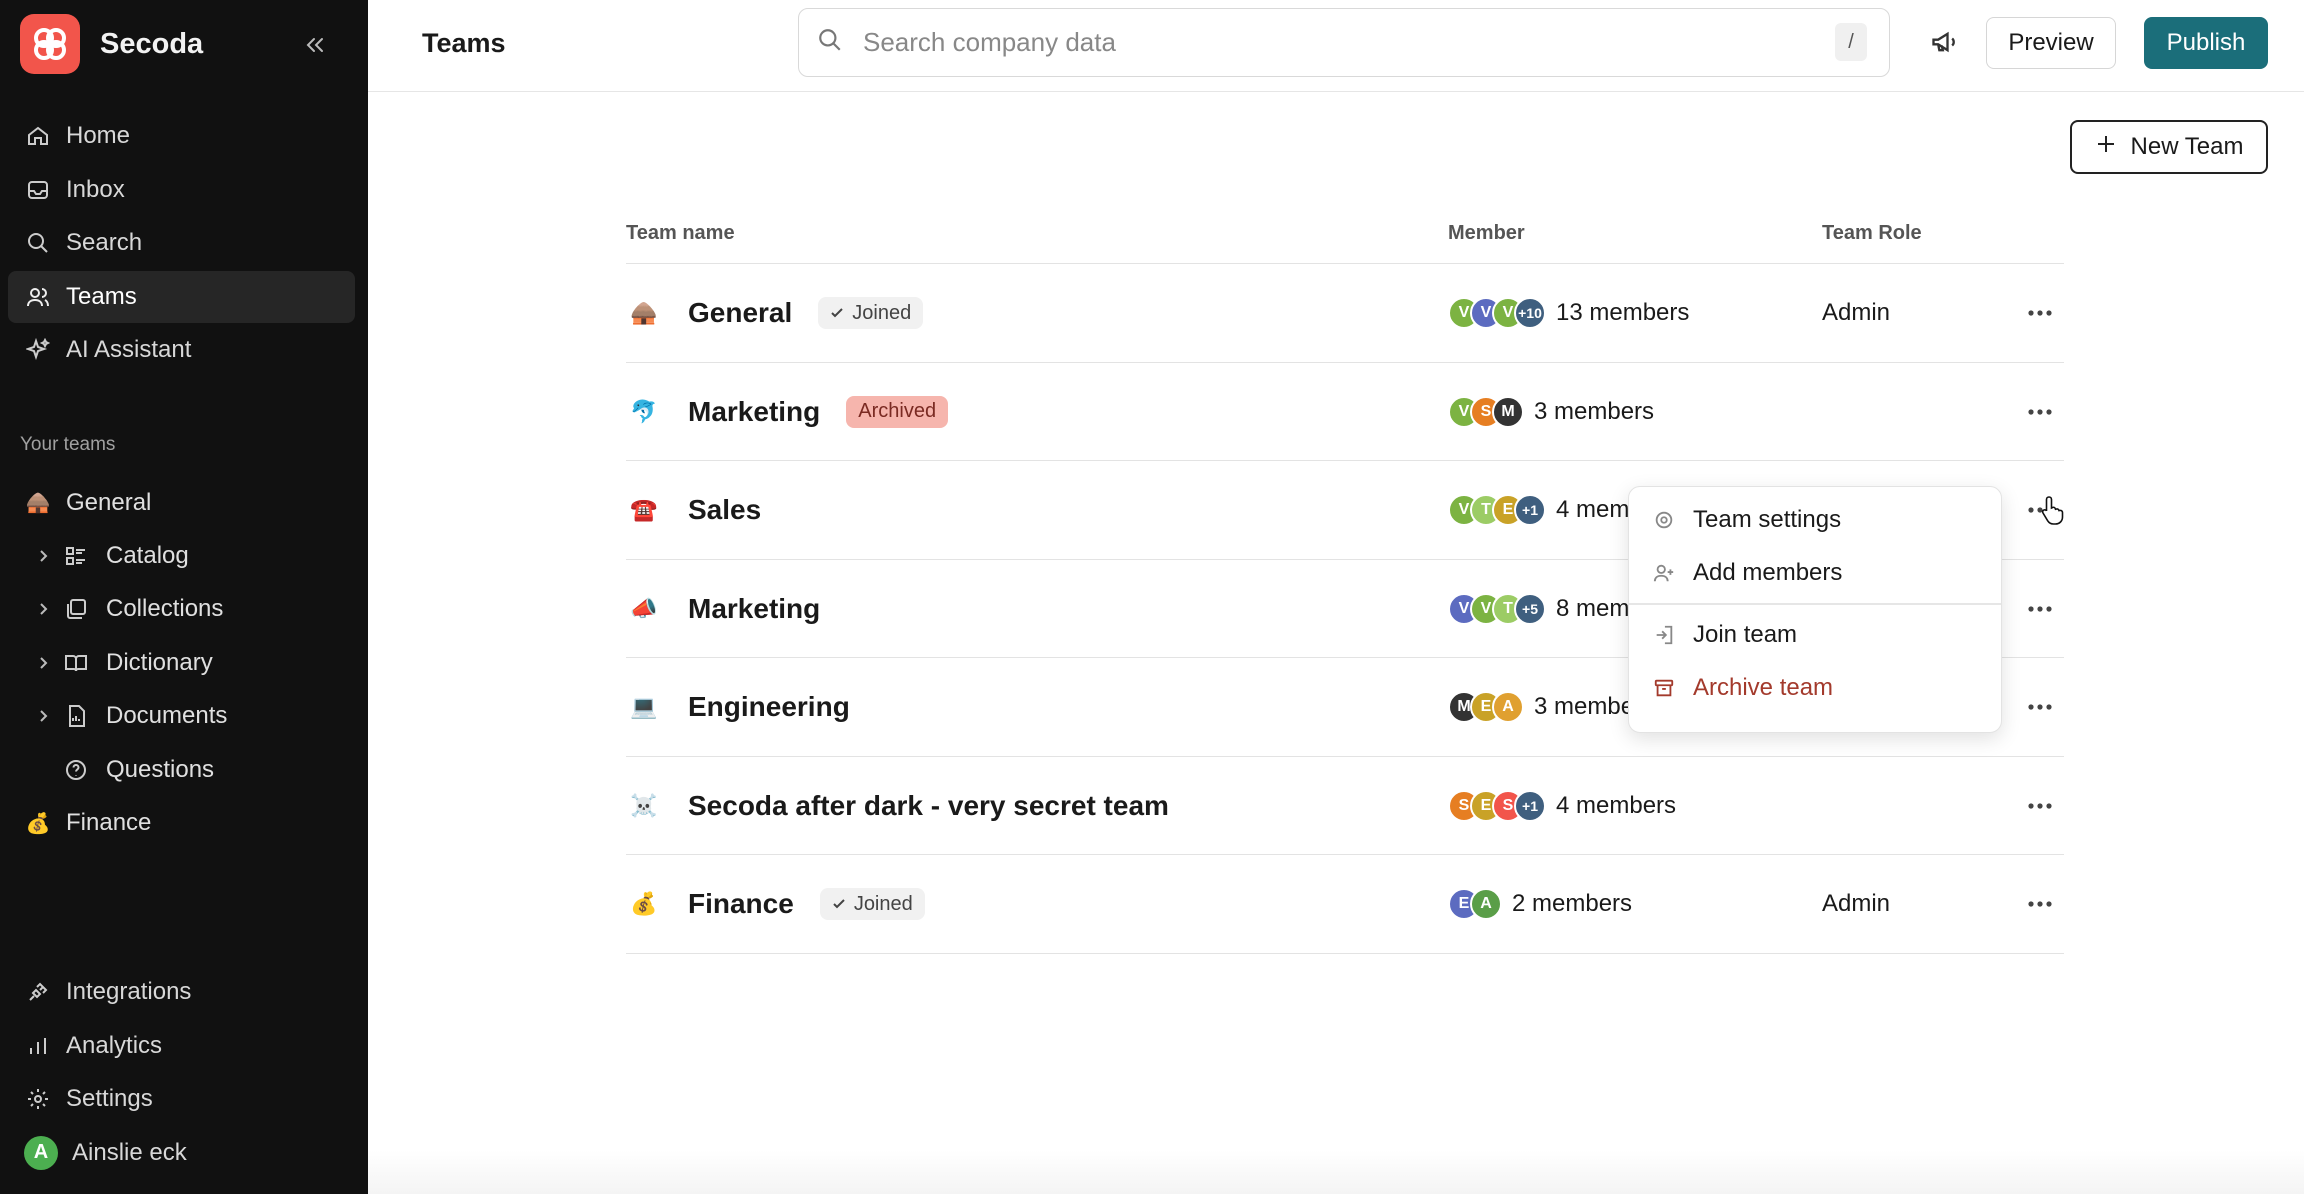 This screenshot has height=1194, width=2304. What do you see at coordinates (1568, 313) in the screenshot?
I see `member-cell: V V V +10 13 members` at bounding box center [1568, 313].